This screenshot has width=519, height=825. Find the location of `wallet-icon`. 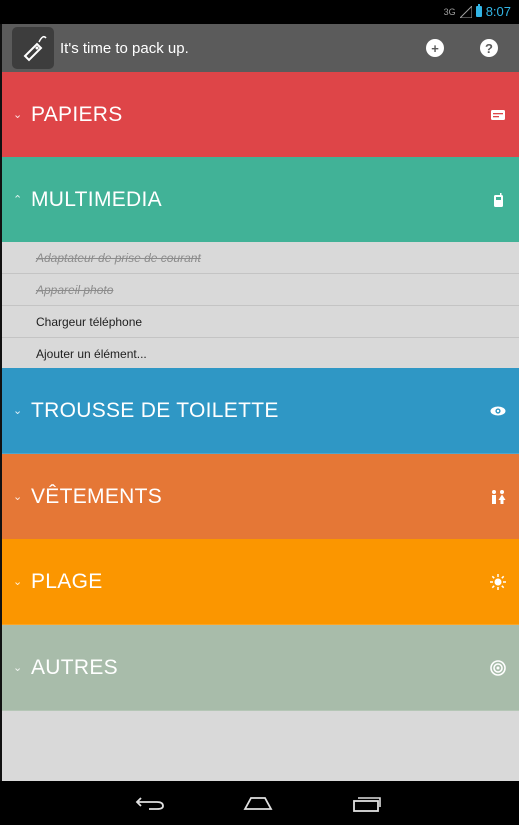

wallet-icon is located at coordinates (498, 115).